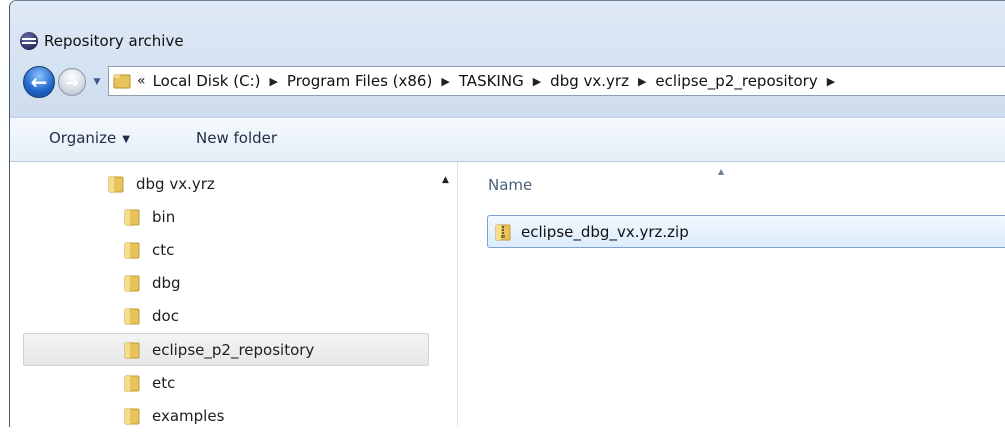 This screenshot has width=1005, height=432. I want to click on file-row-eclipse-dbg-zip: eclipse_dbg_vx.yrz.zip, so click(746, 231).